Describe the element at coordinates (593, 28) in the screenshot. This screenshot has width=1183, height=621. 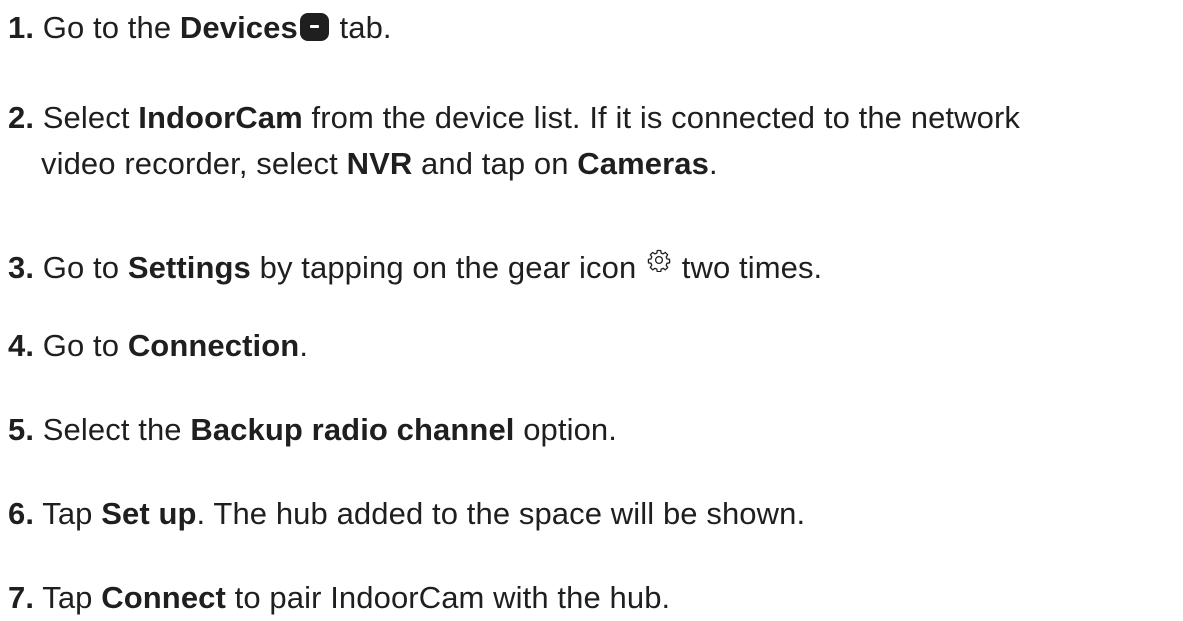
I see `step-1: 1. Go to the Devices tab.` at that location.